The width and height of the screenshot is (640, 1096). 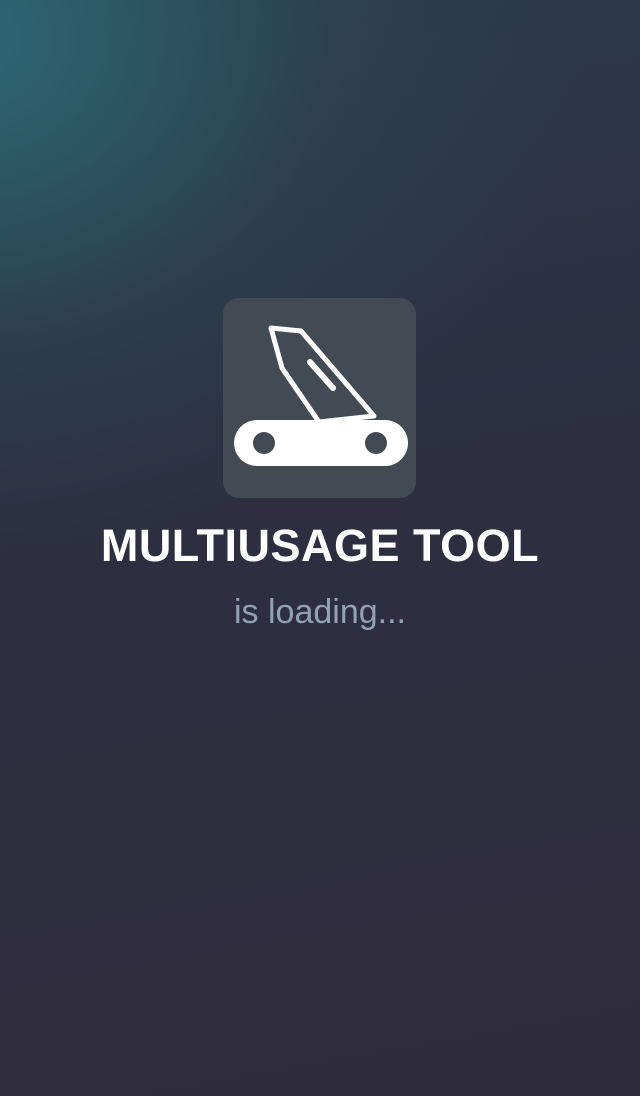 I want to click on app-logo, so click(x=319, y=398).